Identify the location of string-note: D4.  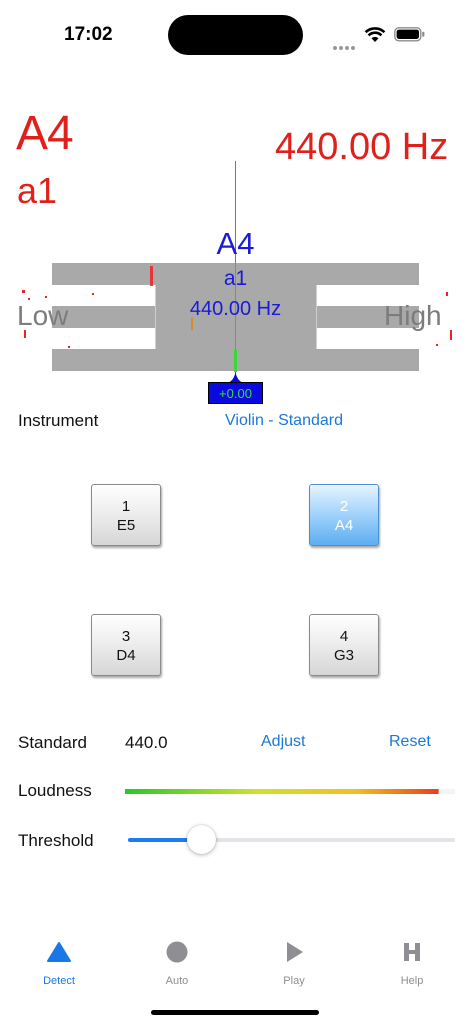
(126, 655).